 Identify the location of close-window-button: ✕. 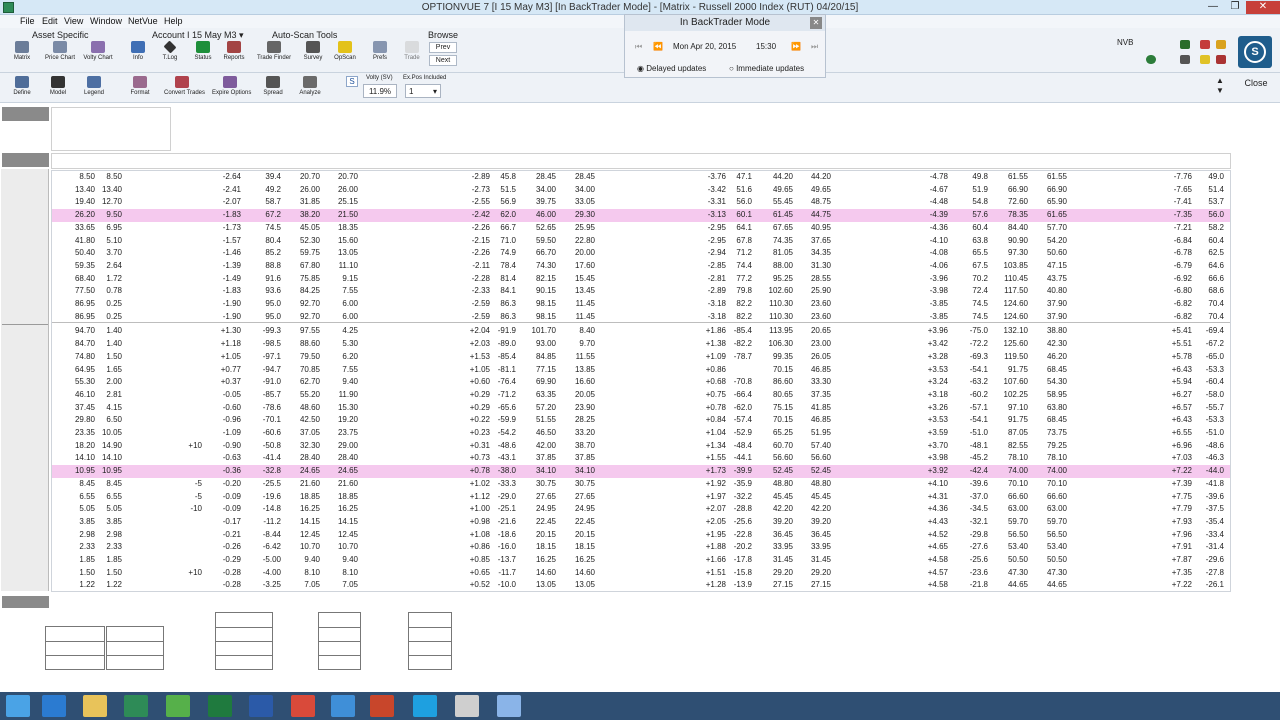
(1263, 7).